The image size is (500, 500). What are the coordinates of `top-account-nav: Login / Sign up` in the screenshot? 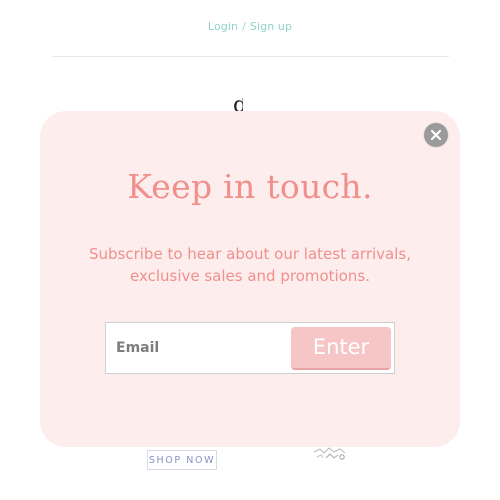 It's located at (250, 26).